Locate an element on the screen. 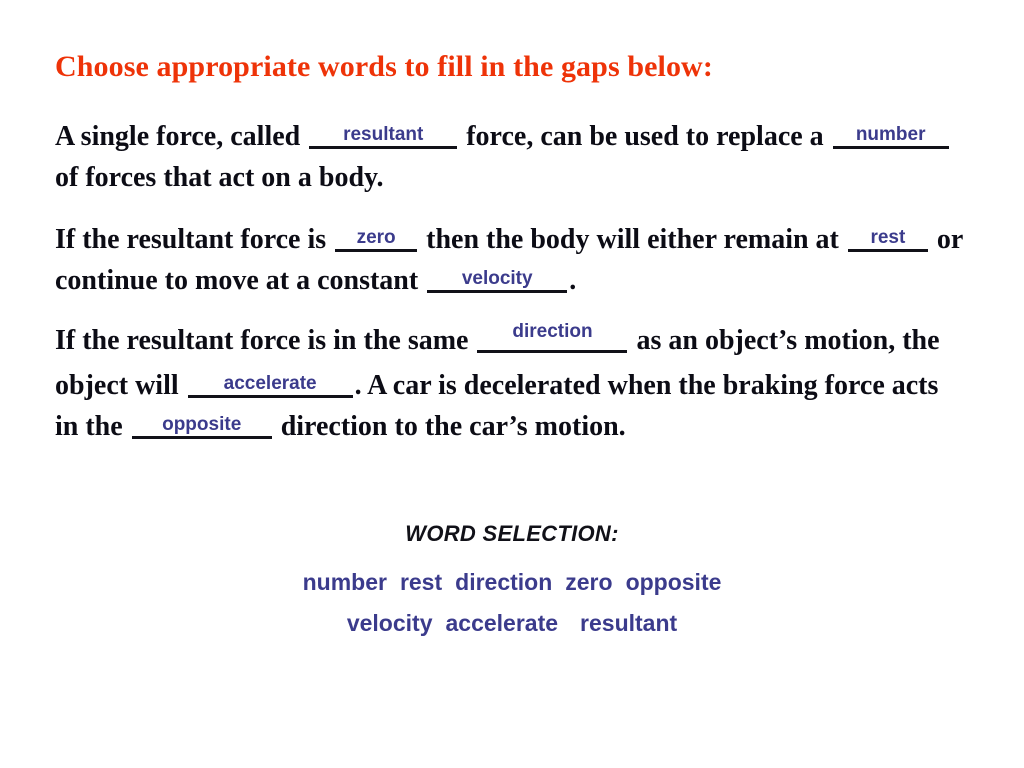 The height and width of the screenshot is (768, 1024). word-option-rest: rest is located at coordinates (421, 582).